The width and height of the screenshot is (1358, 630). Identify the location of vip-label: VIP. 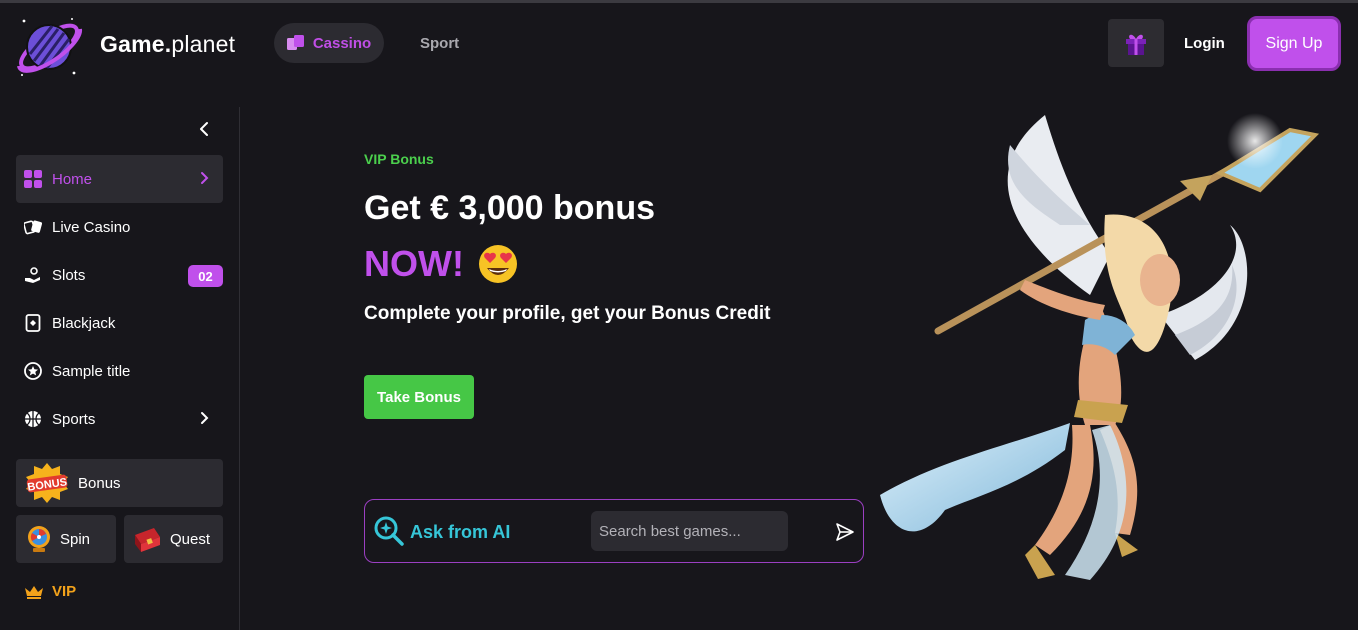
(64, 591).